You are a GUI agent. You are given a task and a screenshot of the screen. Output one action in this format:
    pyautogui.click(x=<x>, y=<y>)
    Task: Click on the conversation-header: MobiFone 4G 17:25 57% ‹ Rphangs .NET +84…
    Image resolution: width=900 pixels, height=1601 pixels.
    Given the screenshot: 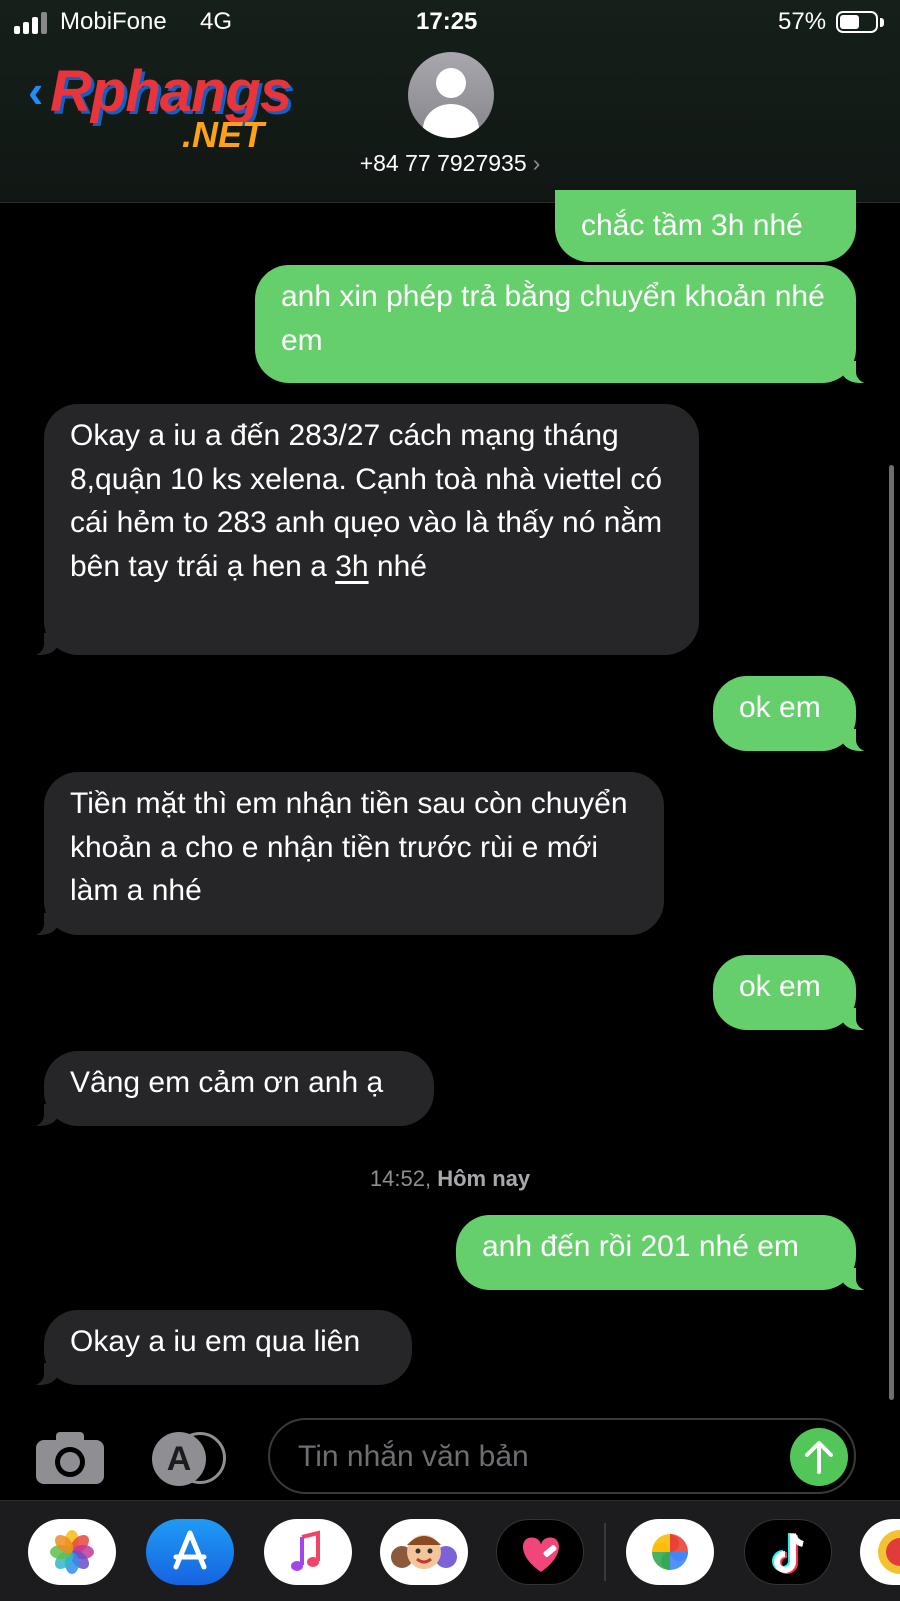 What is the action you would take?
    pyautogui.click(x=450, y=101)
    